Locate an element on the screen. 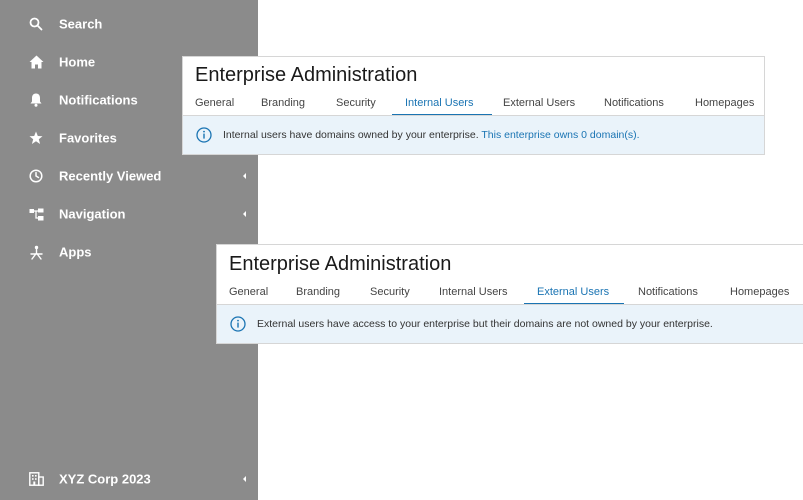  sidebar-item-label: Navigation is located at coordinates (92, 214).